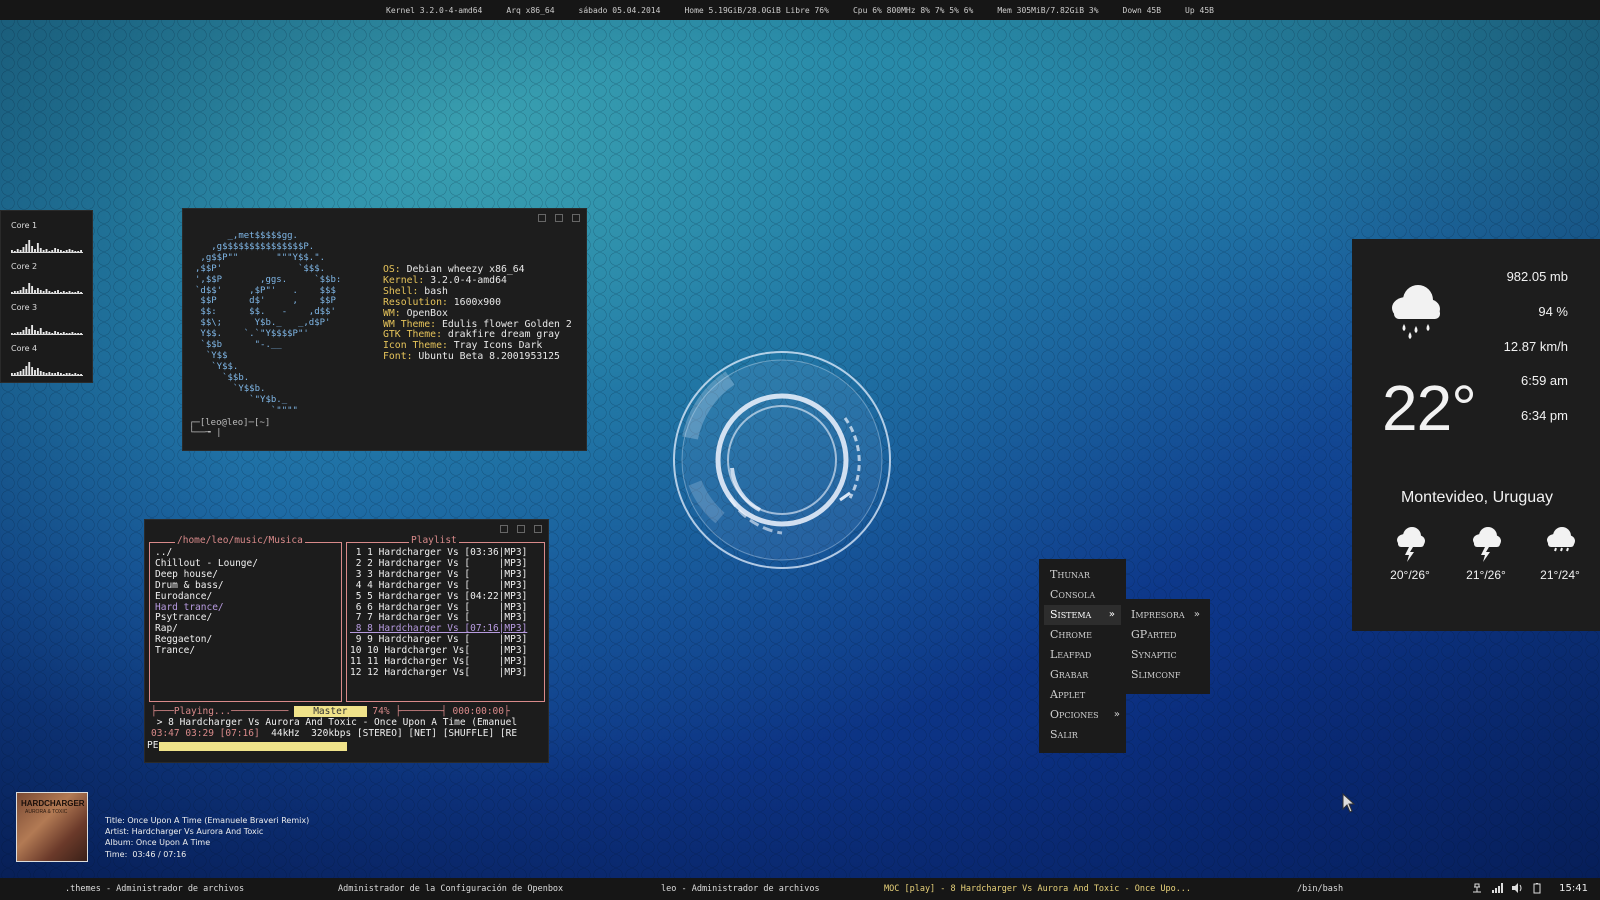 The width and height of the screenshot is (1600, 900). I want to click on battery-icon, so click(1537, 888).